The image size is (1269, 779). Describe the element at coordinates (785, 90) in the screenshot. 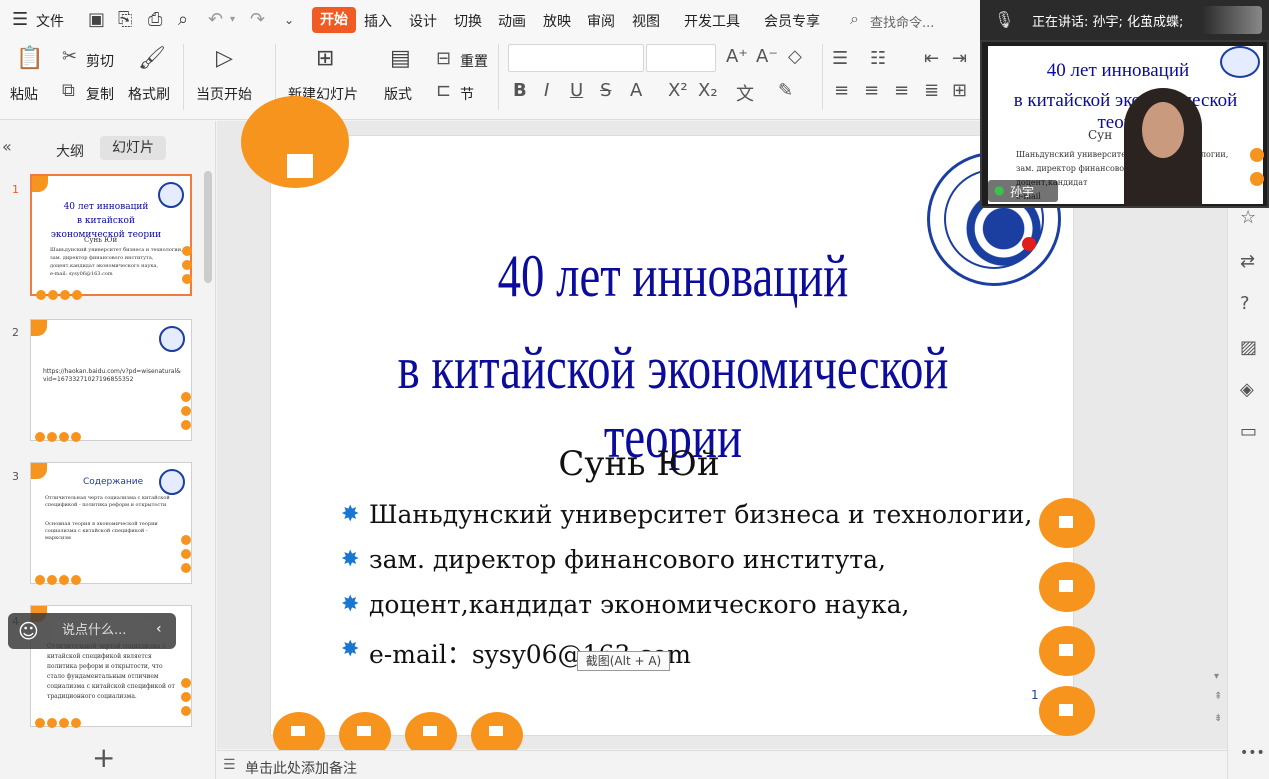

I see `highlight-icon: ✎` at that location.